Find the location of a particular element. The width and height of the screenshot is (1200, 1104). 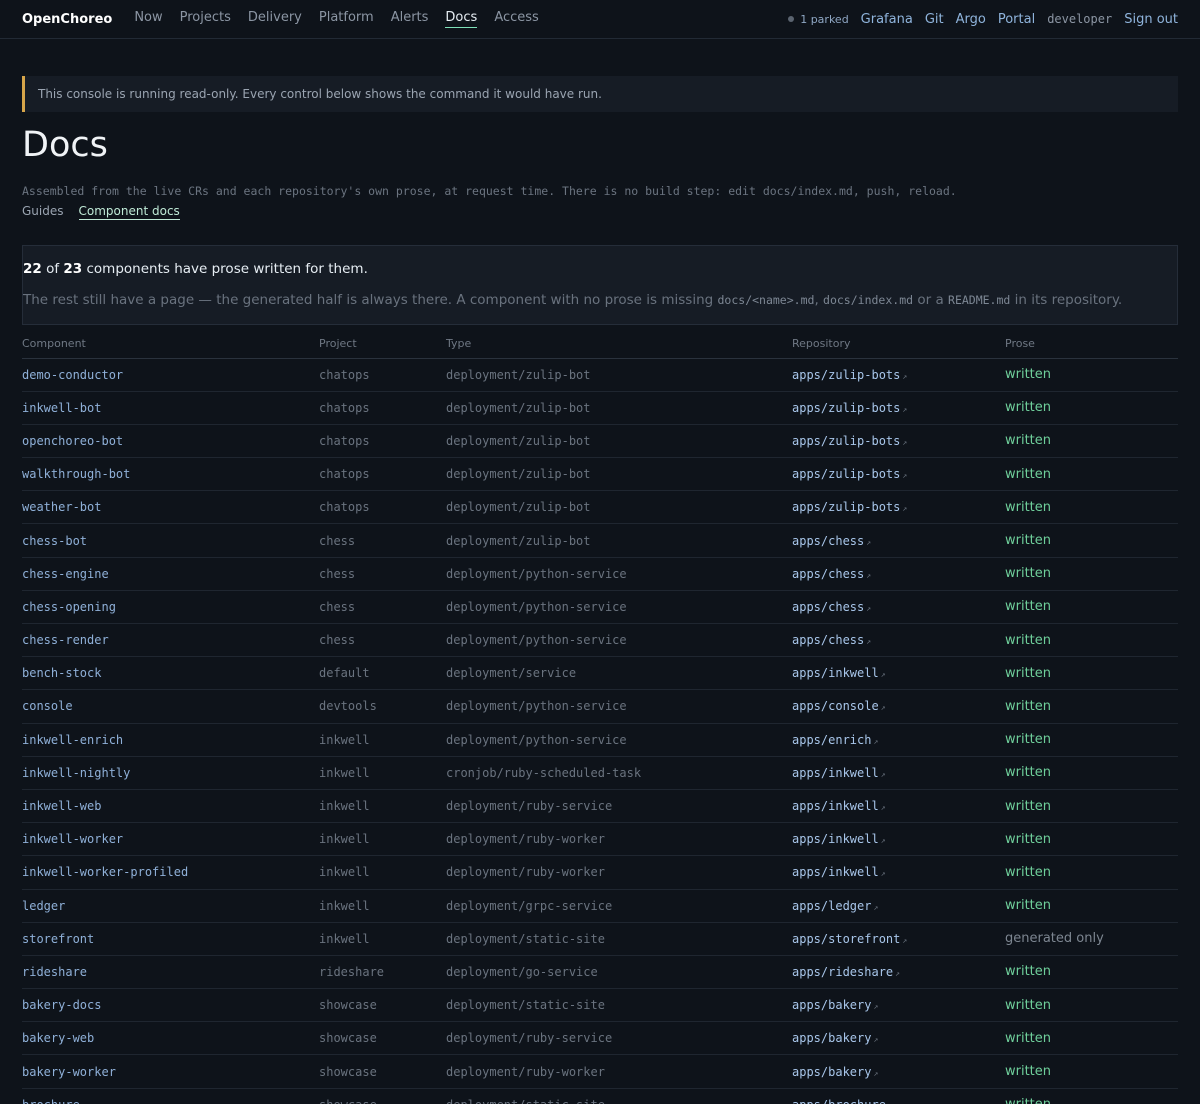

nav-alerts: Alerts is located at coordinates (410, 19).